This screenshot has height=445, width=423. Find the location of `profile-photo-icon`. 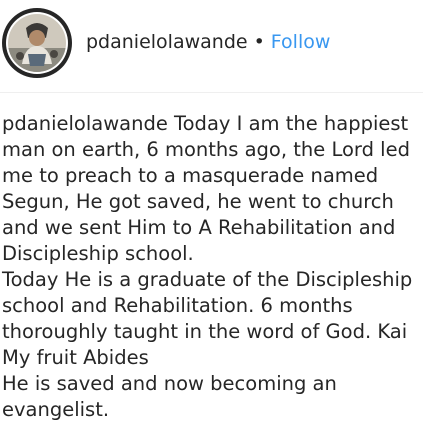

profile-photo-icon is located at coordinates (37, 43).